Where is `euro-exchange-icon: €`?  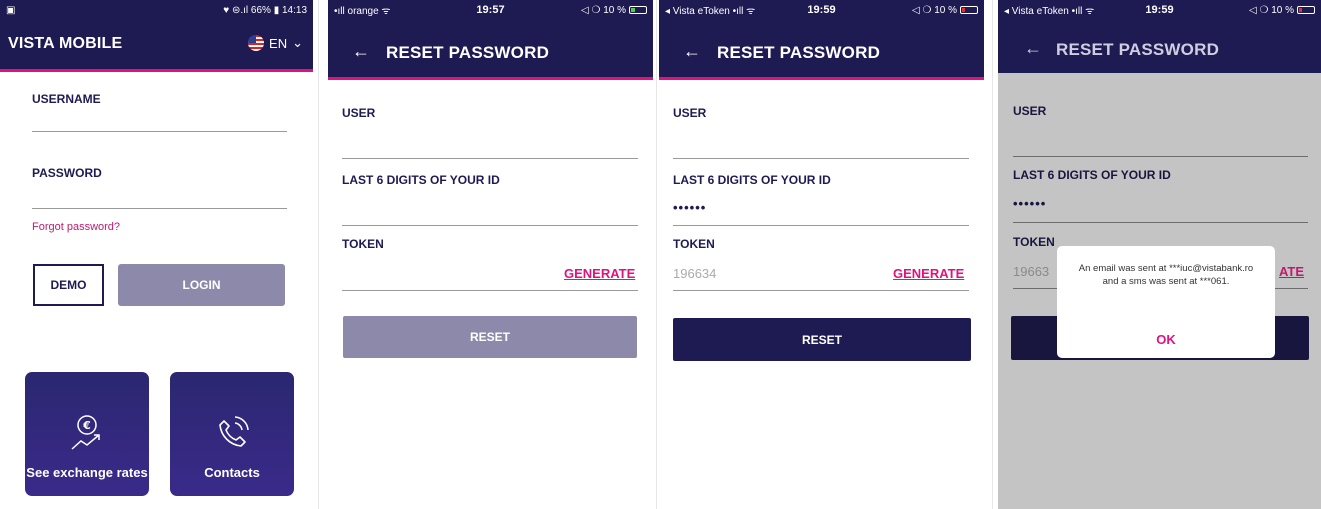 euro-exchange-icon: € is located at coordinates (85, 432).